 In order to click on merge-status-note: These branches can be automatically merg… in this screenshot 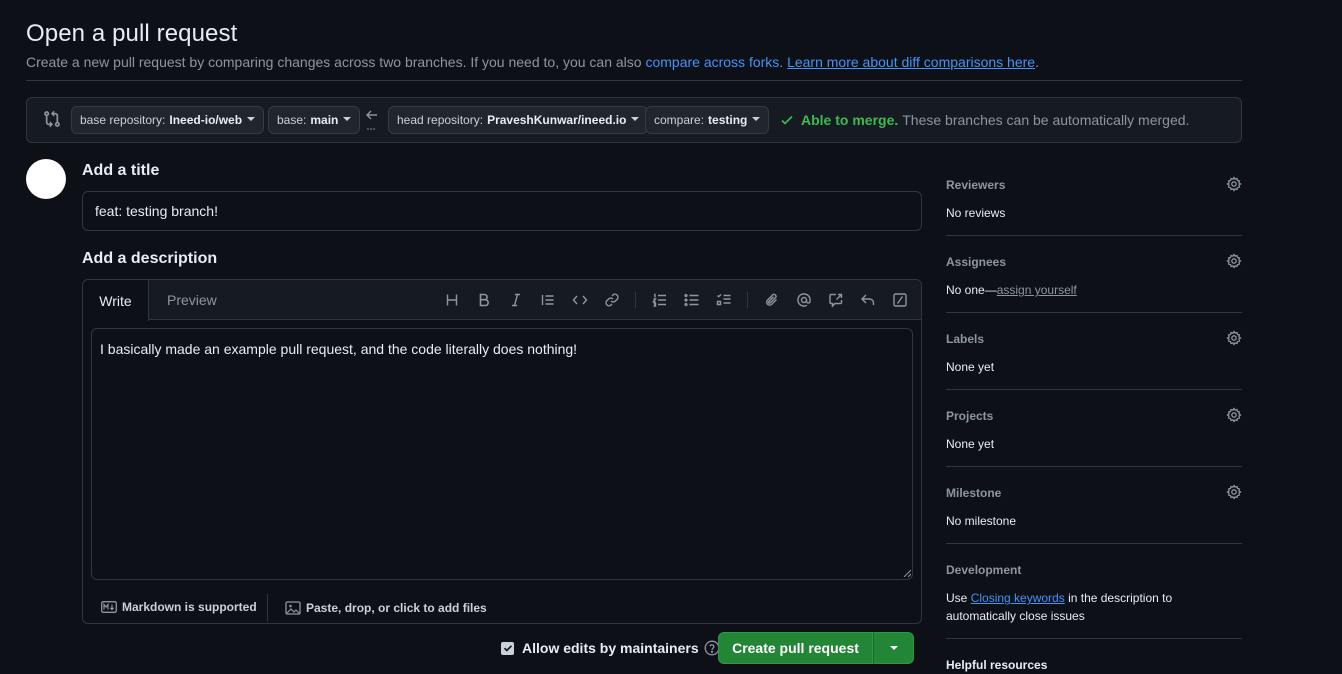, I will do `click(1046, 120)`.